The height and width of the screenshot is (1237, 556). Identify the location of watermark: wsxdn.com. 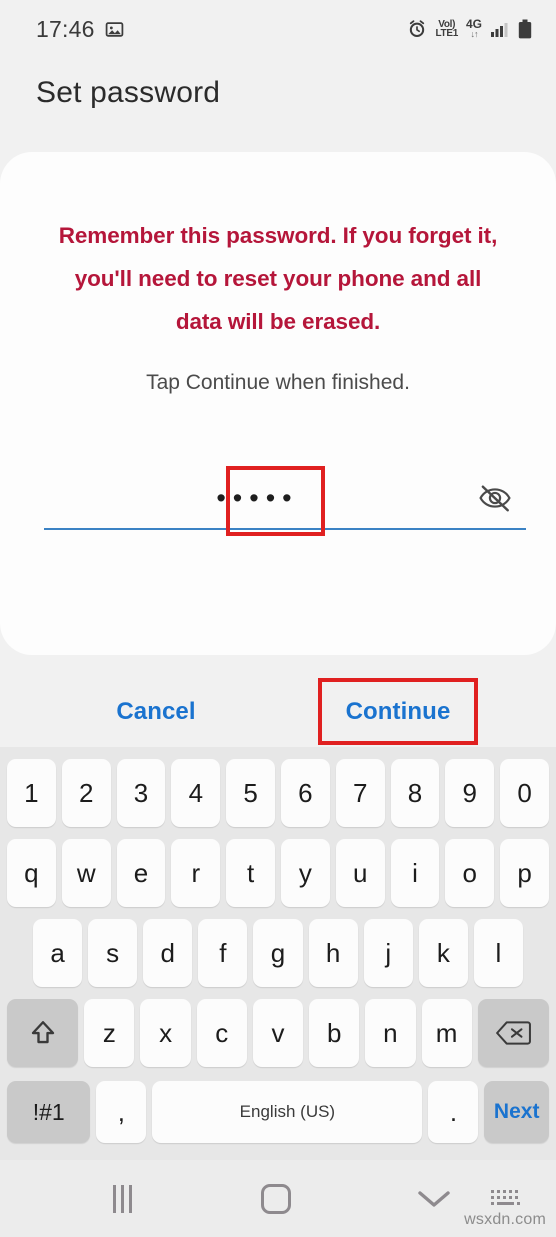
(505, 1219).